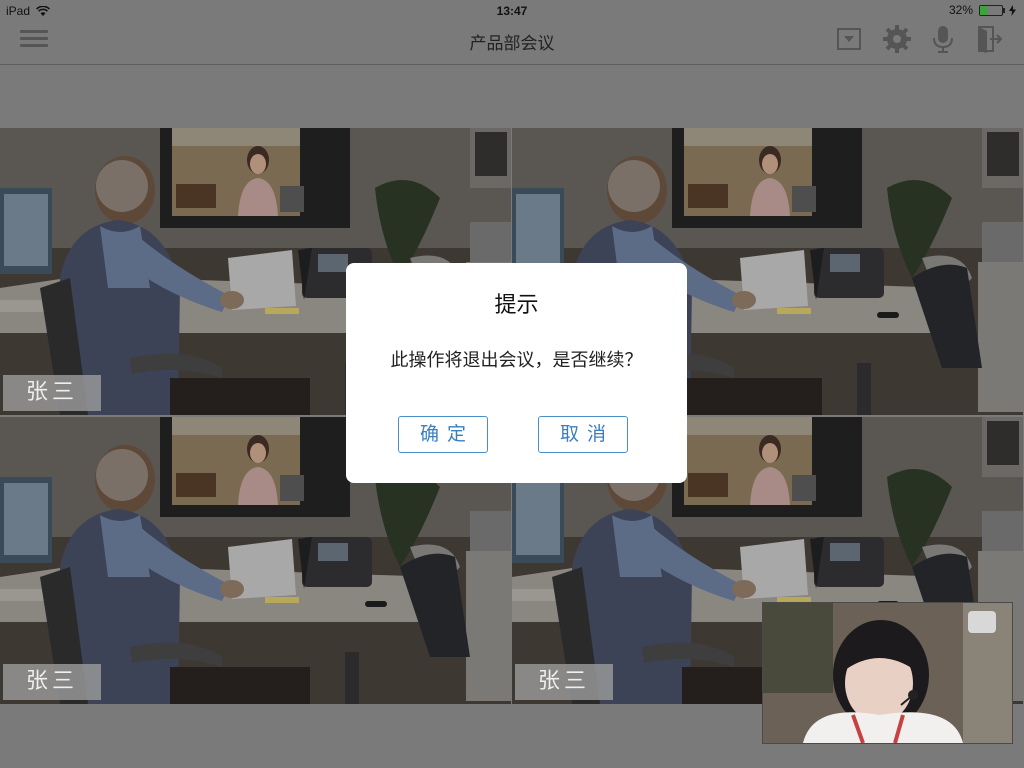  What do you see at coordinates (1012, 10) in the screenshot?
I see `charging-icon` at bounding box center [1012, 10].